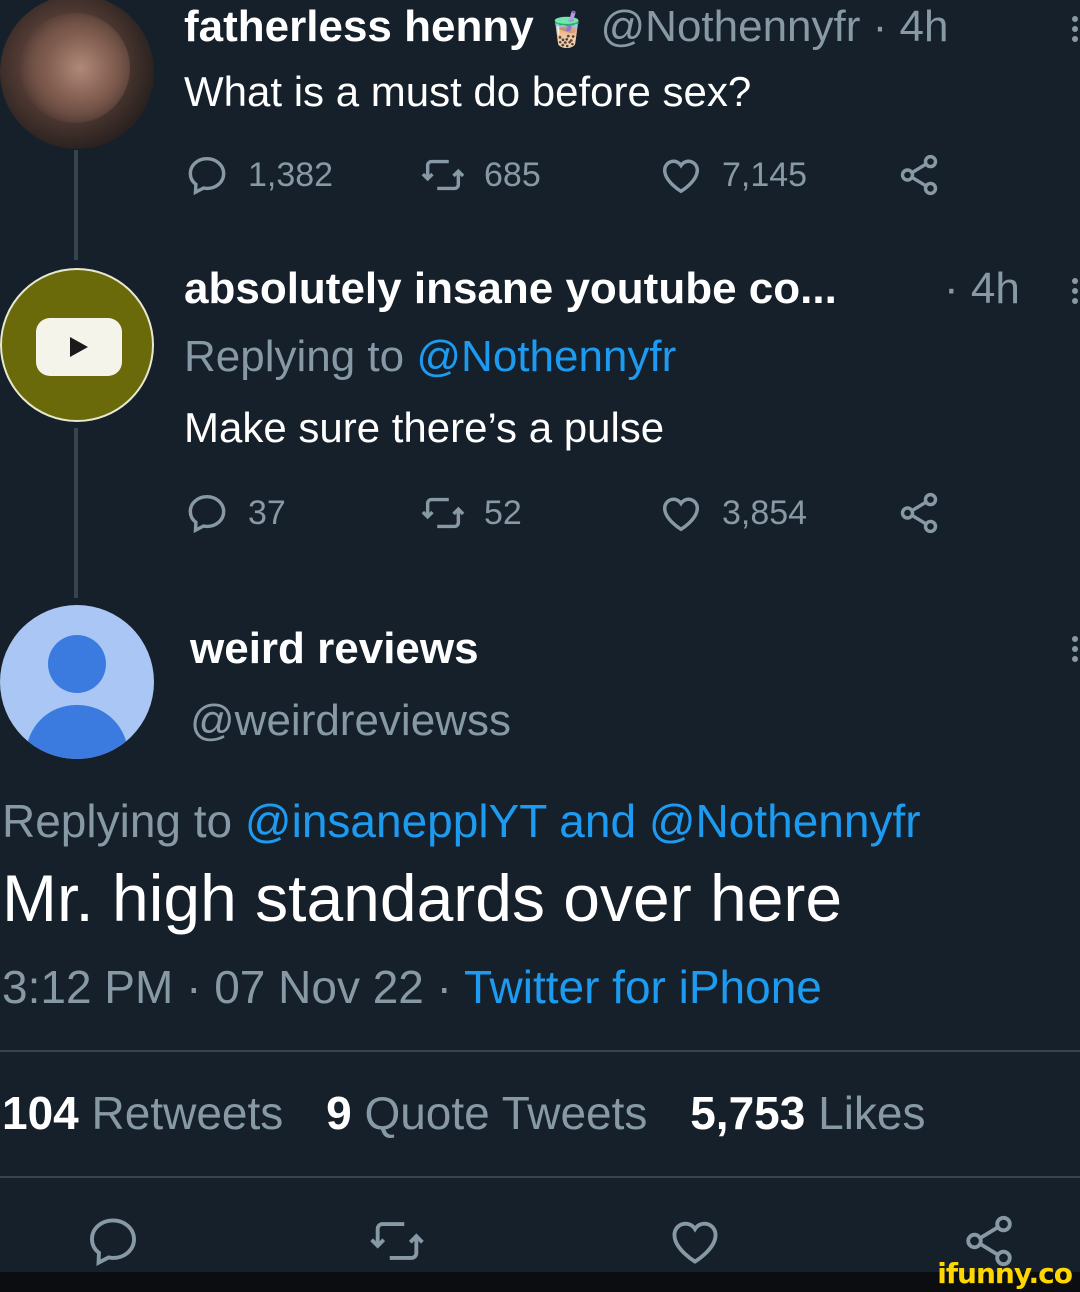 Image resolution: width=1080 pixels, height=1292 pixels. Describe the element at coordinates (480, 175) in the screenshot. I see `tweet1-retweet-button: 685` at that location.